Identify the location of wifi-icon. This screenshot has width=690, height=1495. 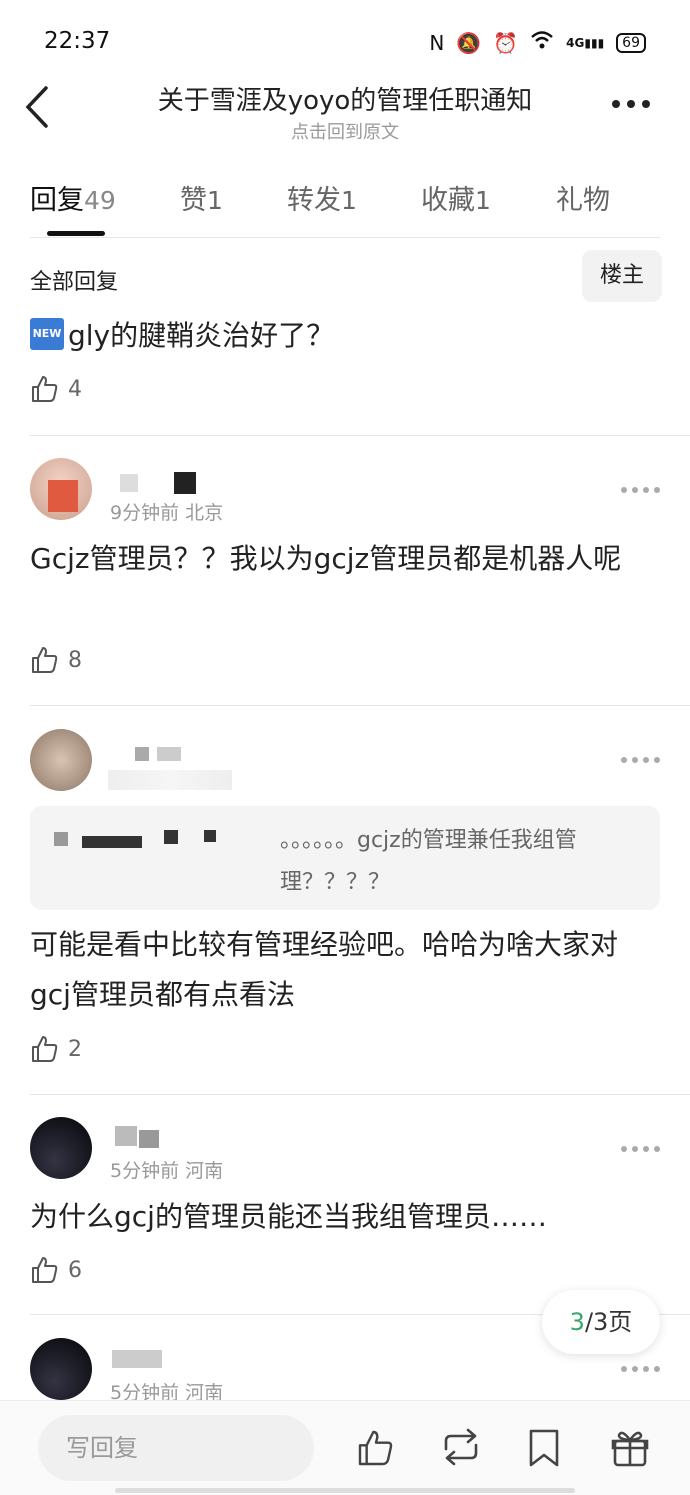
(542, 42).